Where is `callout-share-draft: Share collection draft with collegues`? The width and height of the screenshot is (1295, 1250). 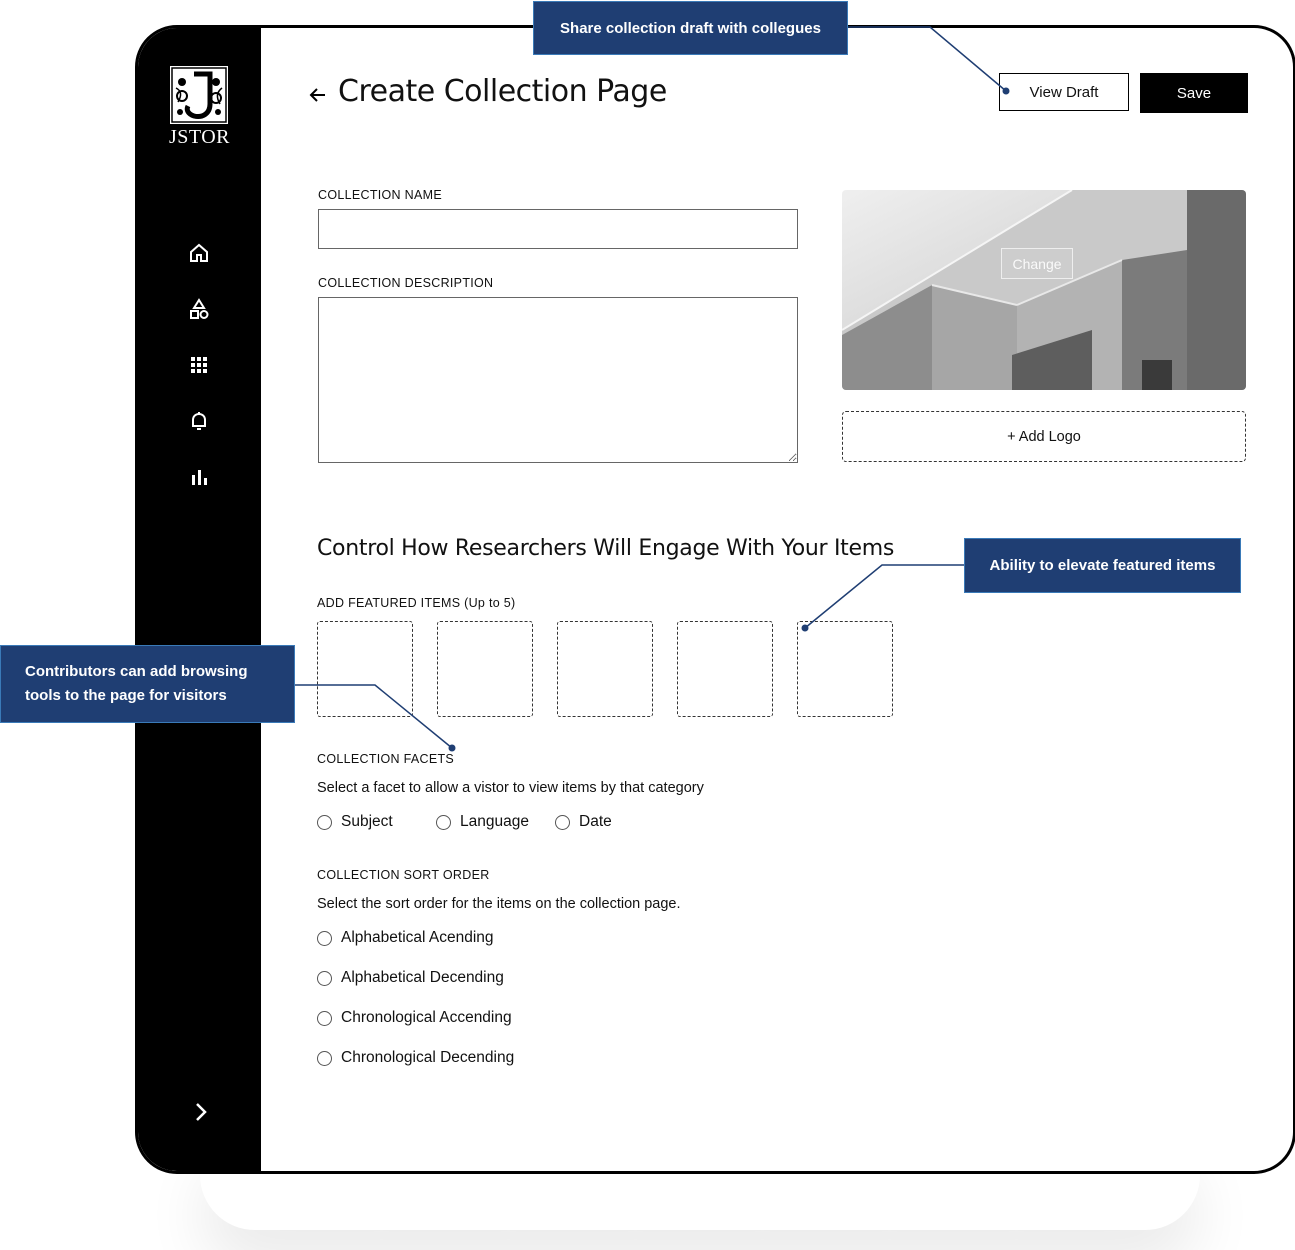 callout-share-draft: Share collection draft with collegues is located at coordinates (690, 28).